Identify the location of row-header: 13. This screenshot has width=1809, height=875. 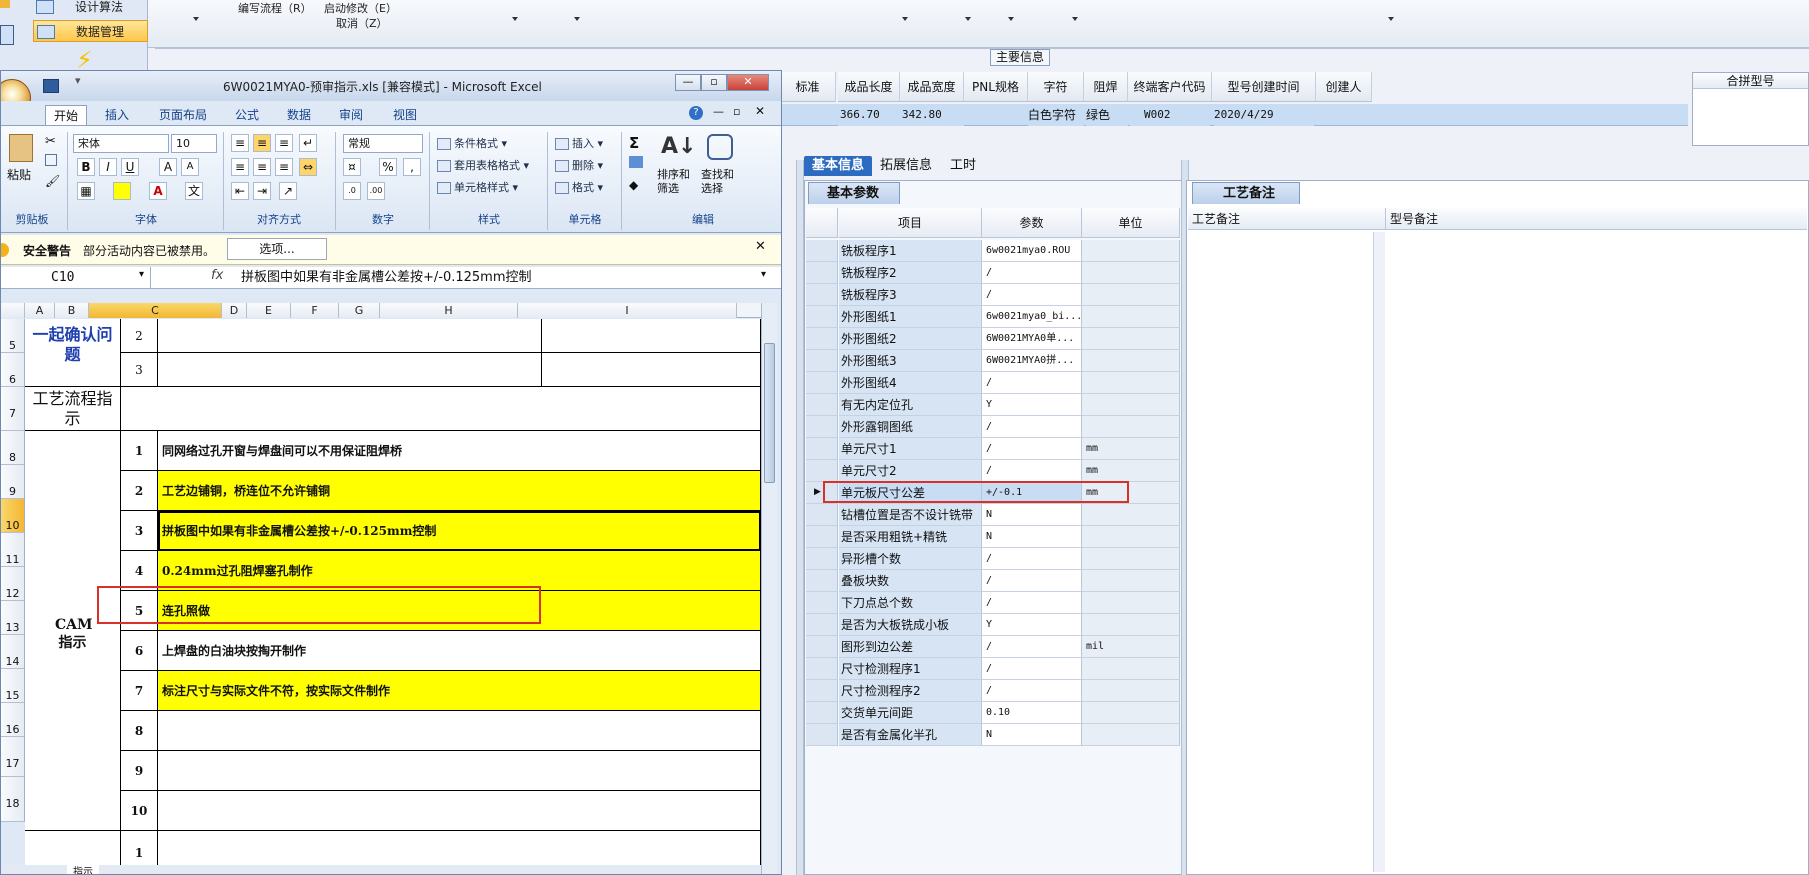
(13, 618).